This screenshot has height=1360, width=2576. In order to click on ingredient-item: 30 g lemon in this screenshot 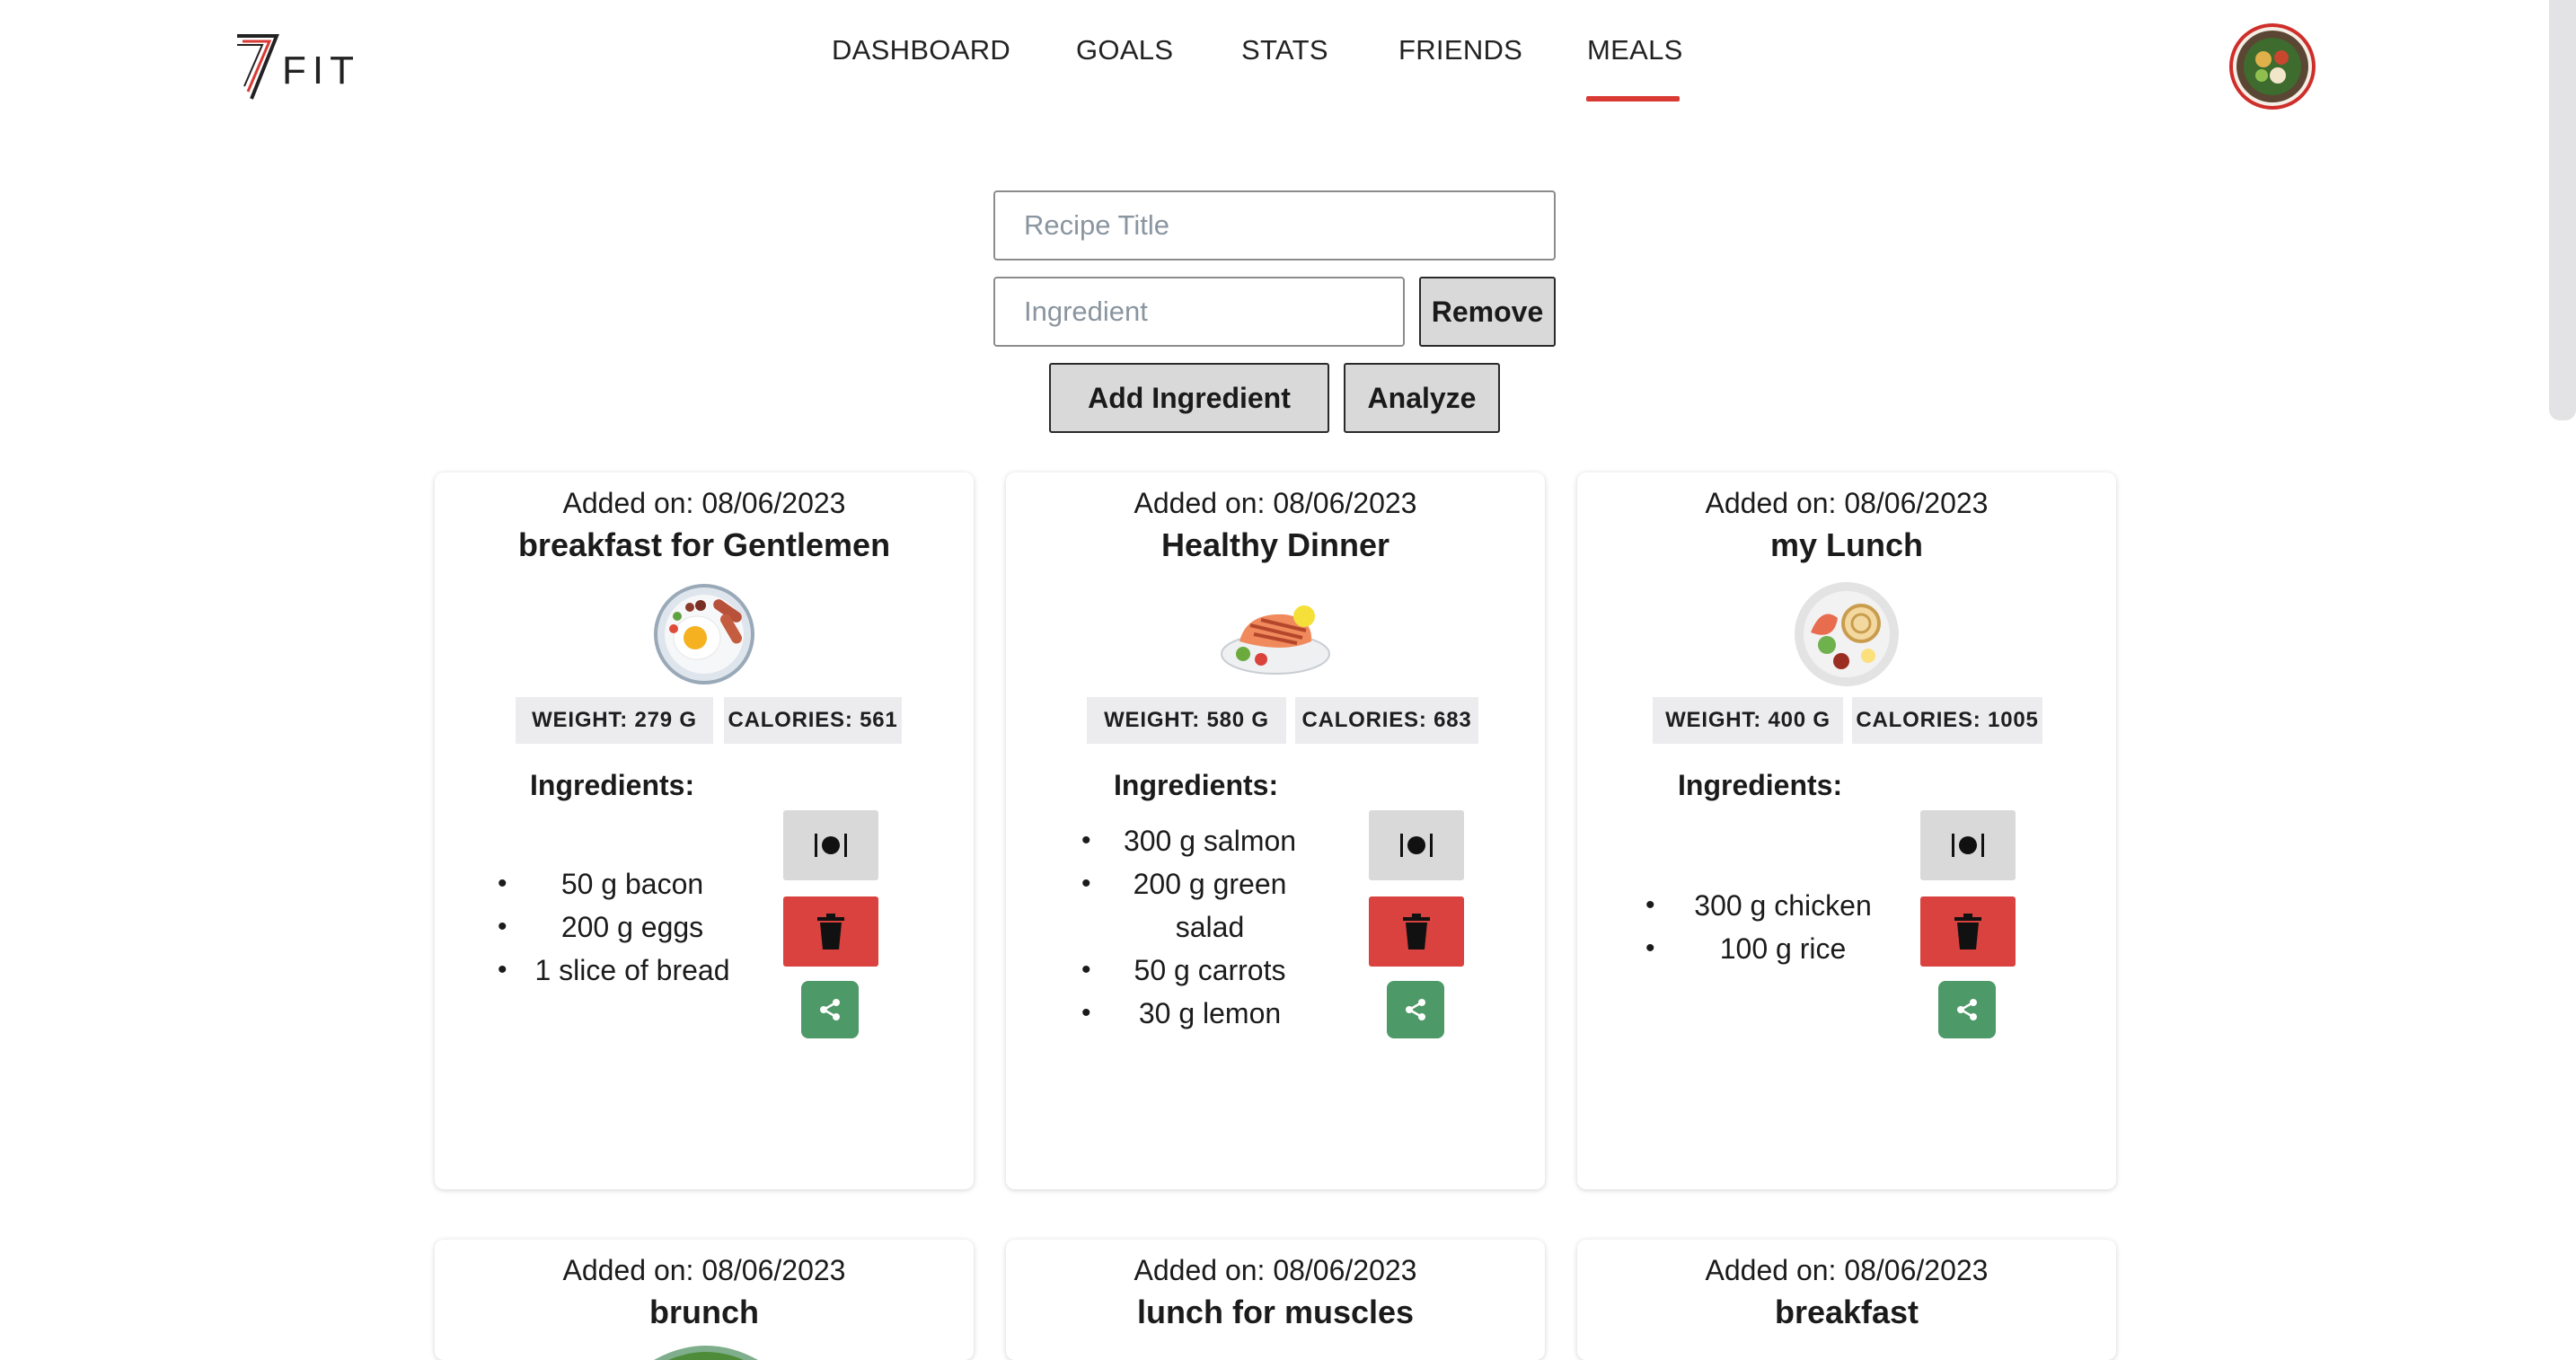, I will do `click(1193, 1013)`.